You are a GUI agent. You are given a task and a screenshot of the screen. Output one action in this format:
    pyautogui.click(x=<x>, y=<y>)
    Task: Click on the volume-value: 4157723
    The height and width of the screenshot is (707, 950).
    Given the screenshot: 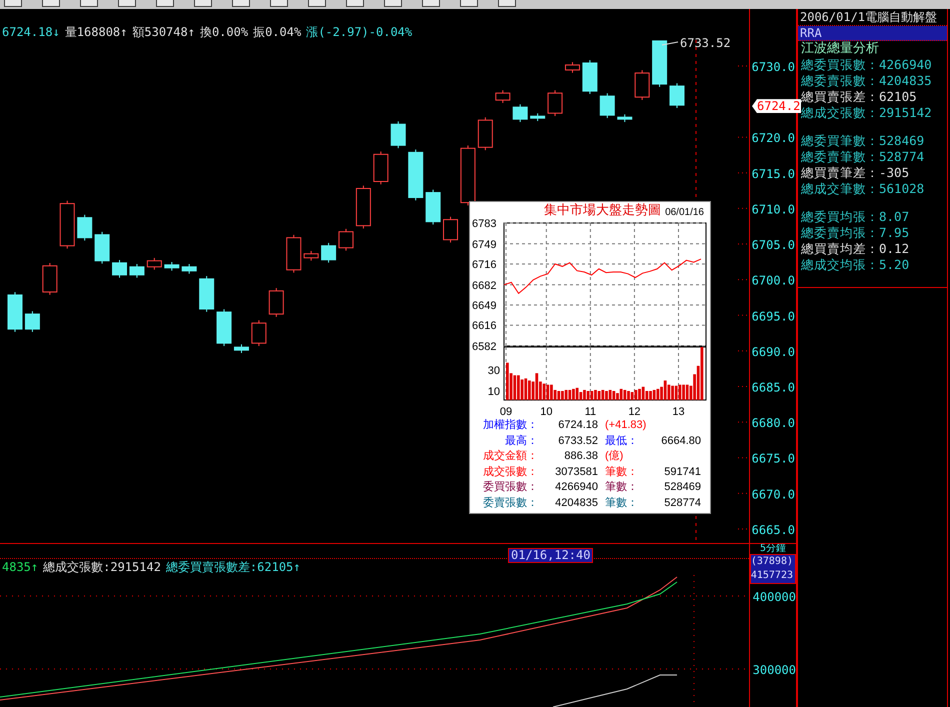 What is the action you would take?
    pyautogui.click(x=772, y=576)
    